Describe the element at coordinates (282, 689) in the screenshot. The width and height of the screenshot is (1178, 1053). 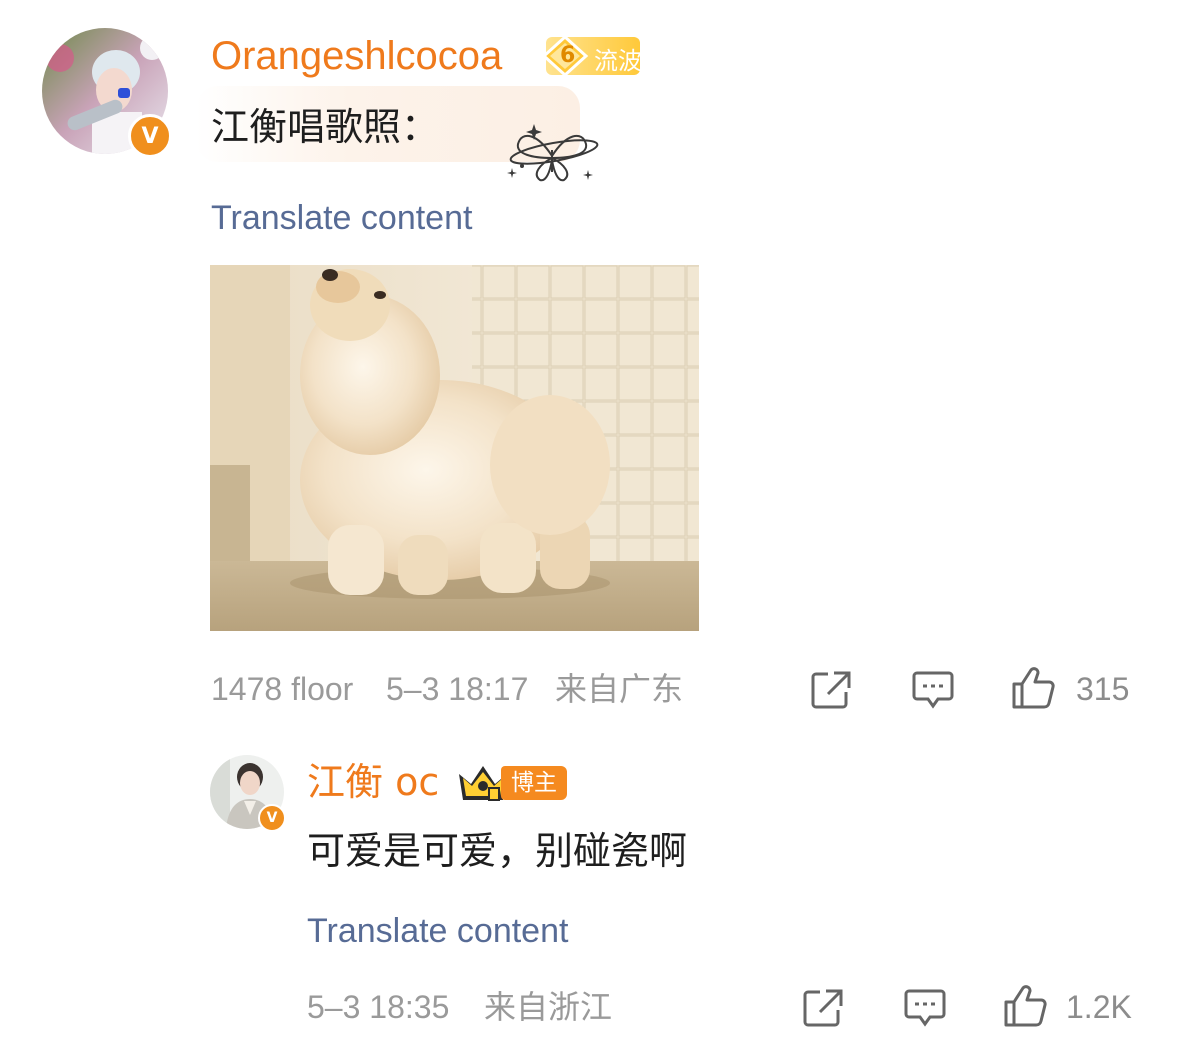
I see `comment-floor: 1478 floor` at that location.